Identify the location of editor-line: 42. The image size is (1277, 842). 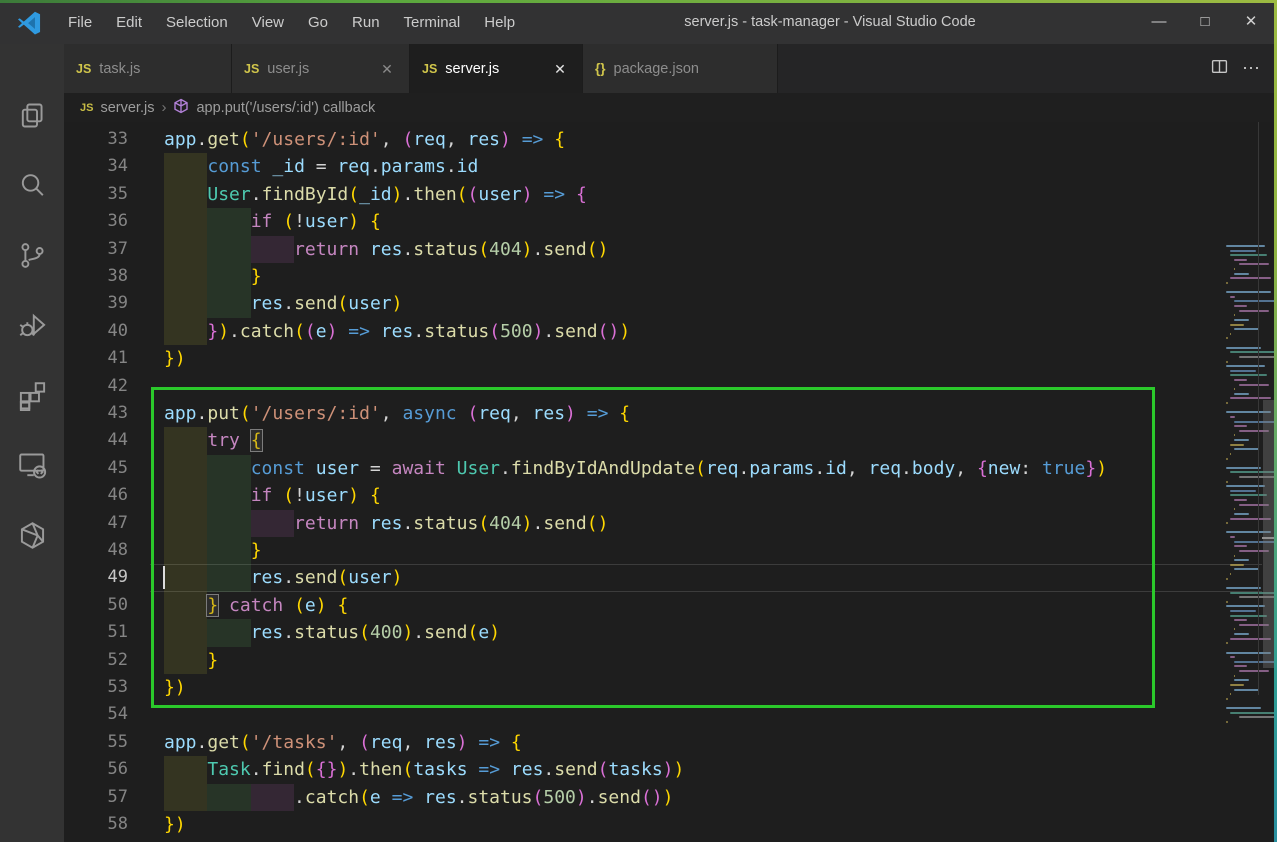
(670, 386).